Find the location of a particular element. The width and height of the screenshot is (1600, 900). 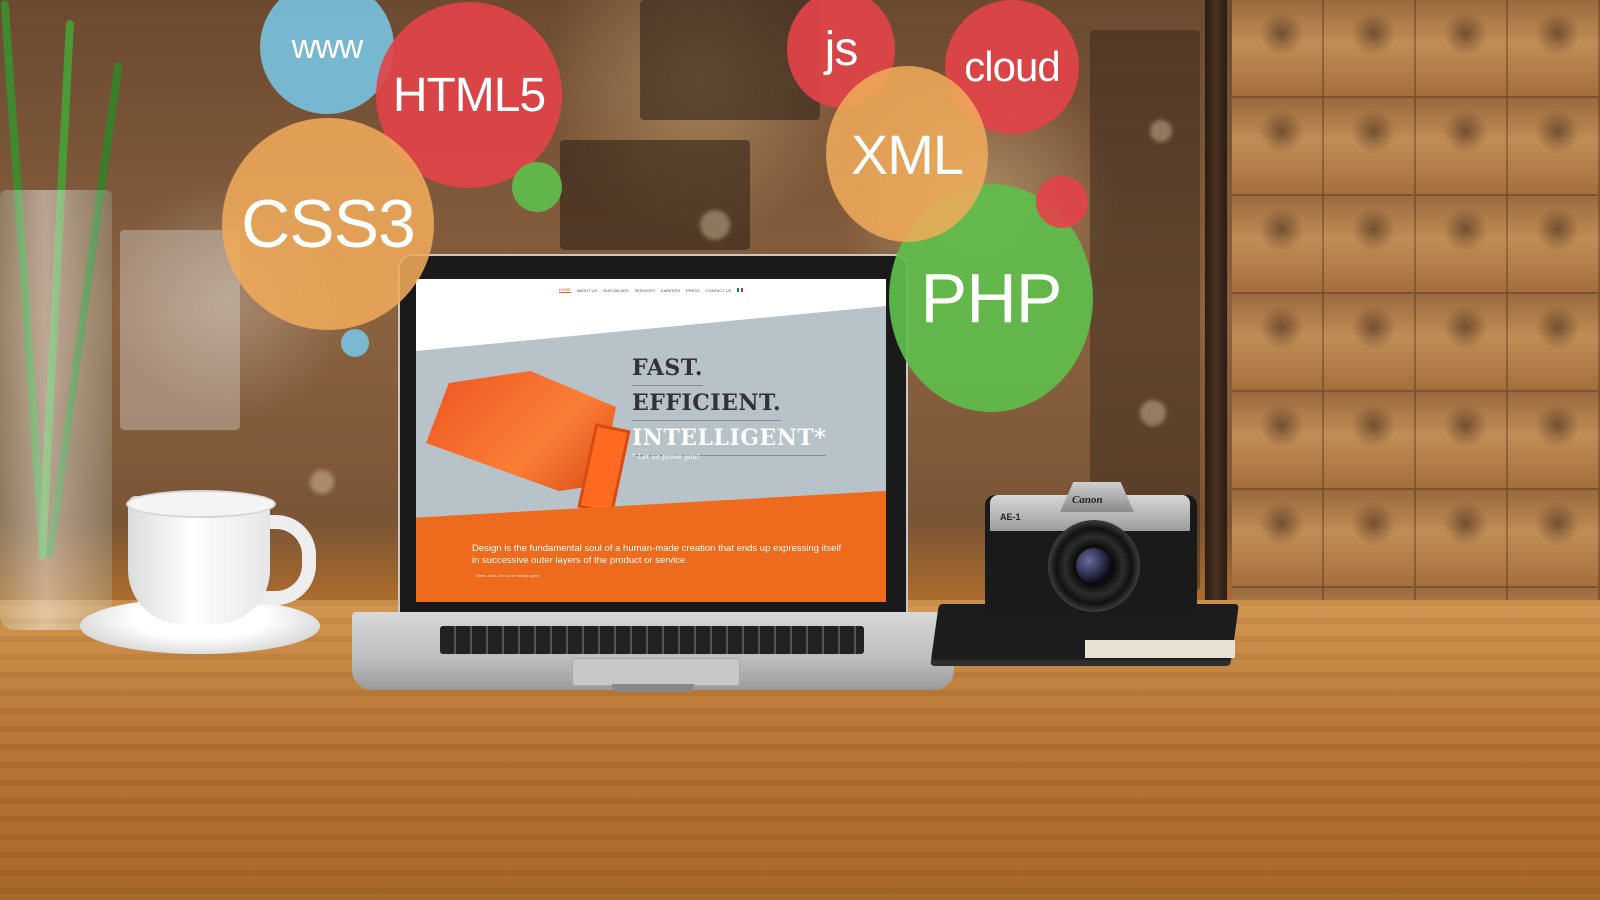

headline-line-1: FAST. is located at coordinates (667, 368).